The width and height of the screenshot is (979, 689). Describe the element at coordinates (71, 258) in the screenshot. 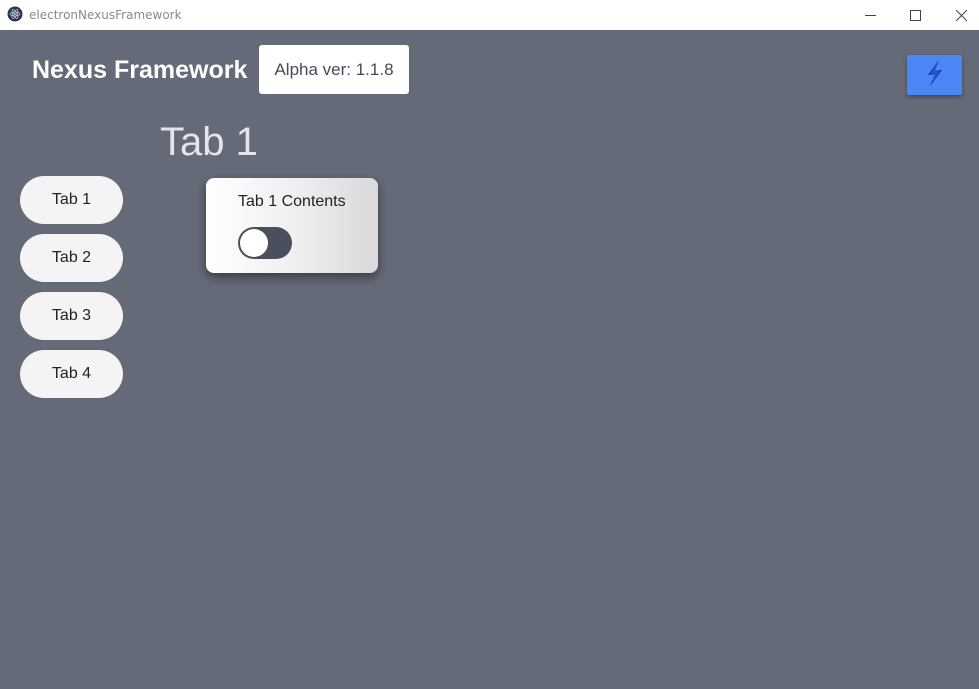

I see `tab-2-button: Tab 2` at that location.